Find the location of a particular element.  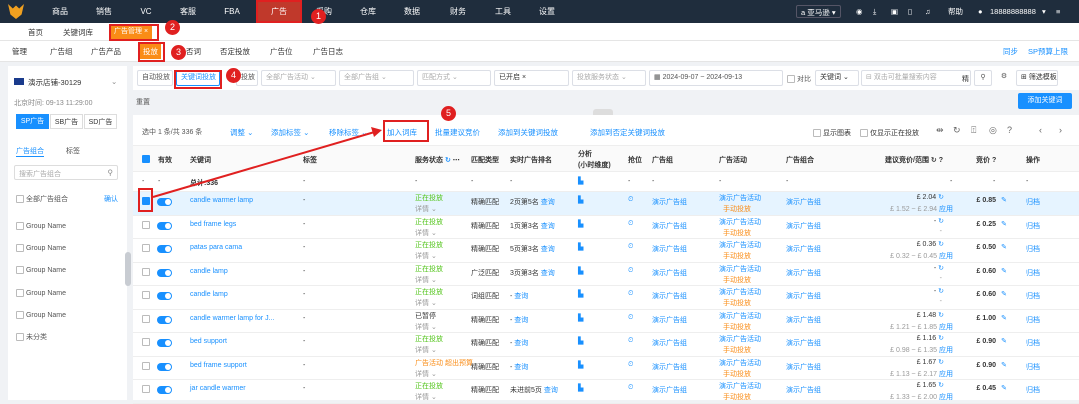

annotation-arrow is located at coordinates (267, 162).